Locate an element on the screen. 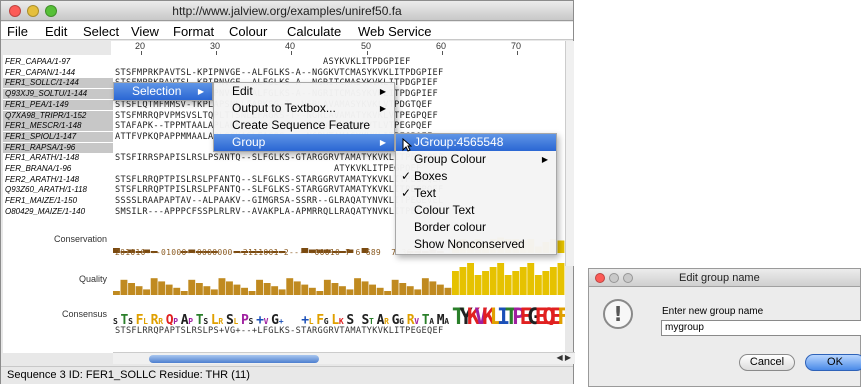 The width and height of the screenshot is (861, 387). logo-letter: V is located at coordinates (266, 321).